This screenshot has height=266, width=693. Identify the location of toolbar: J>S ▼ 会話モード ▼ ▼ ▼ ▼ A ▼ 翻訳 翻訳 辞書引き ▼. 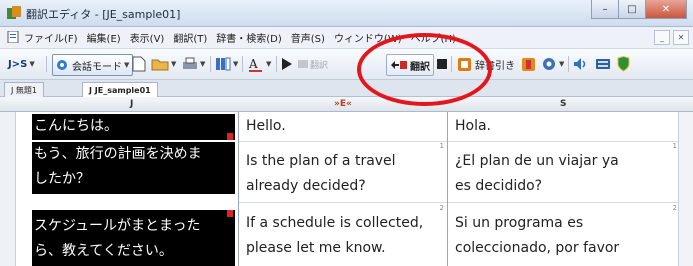
(346, 64).